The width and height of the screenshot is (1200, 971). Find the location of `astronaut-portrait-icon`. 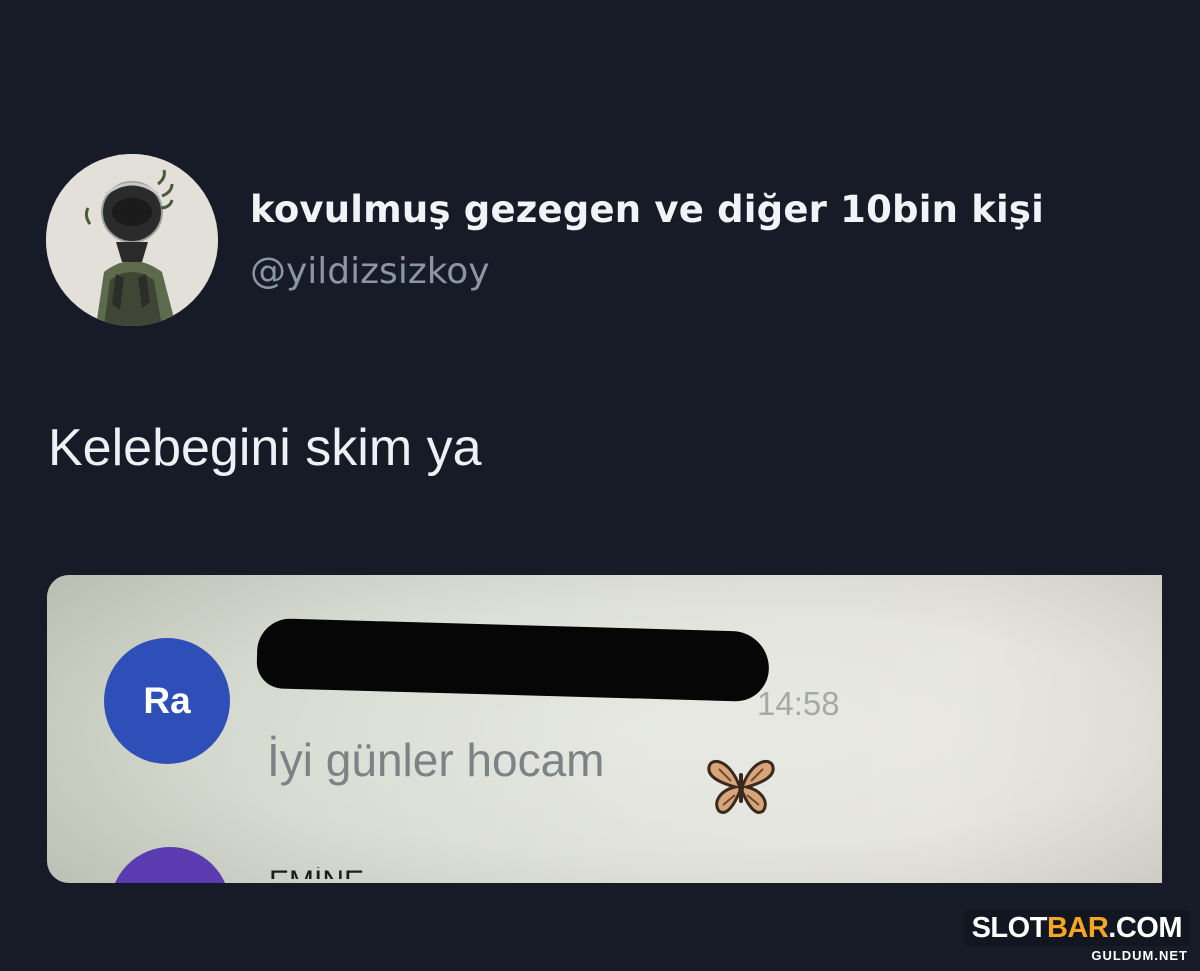

astronaut-portrait-icon is located at coordinates (132, 240).